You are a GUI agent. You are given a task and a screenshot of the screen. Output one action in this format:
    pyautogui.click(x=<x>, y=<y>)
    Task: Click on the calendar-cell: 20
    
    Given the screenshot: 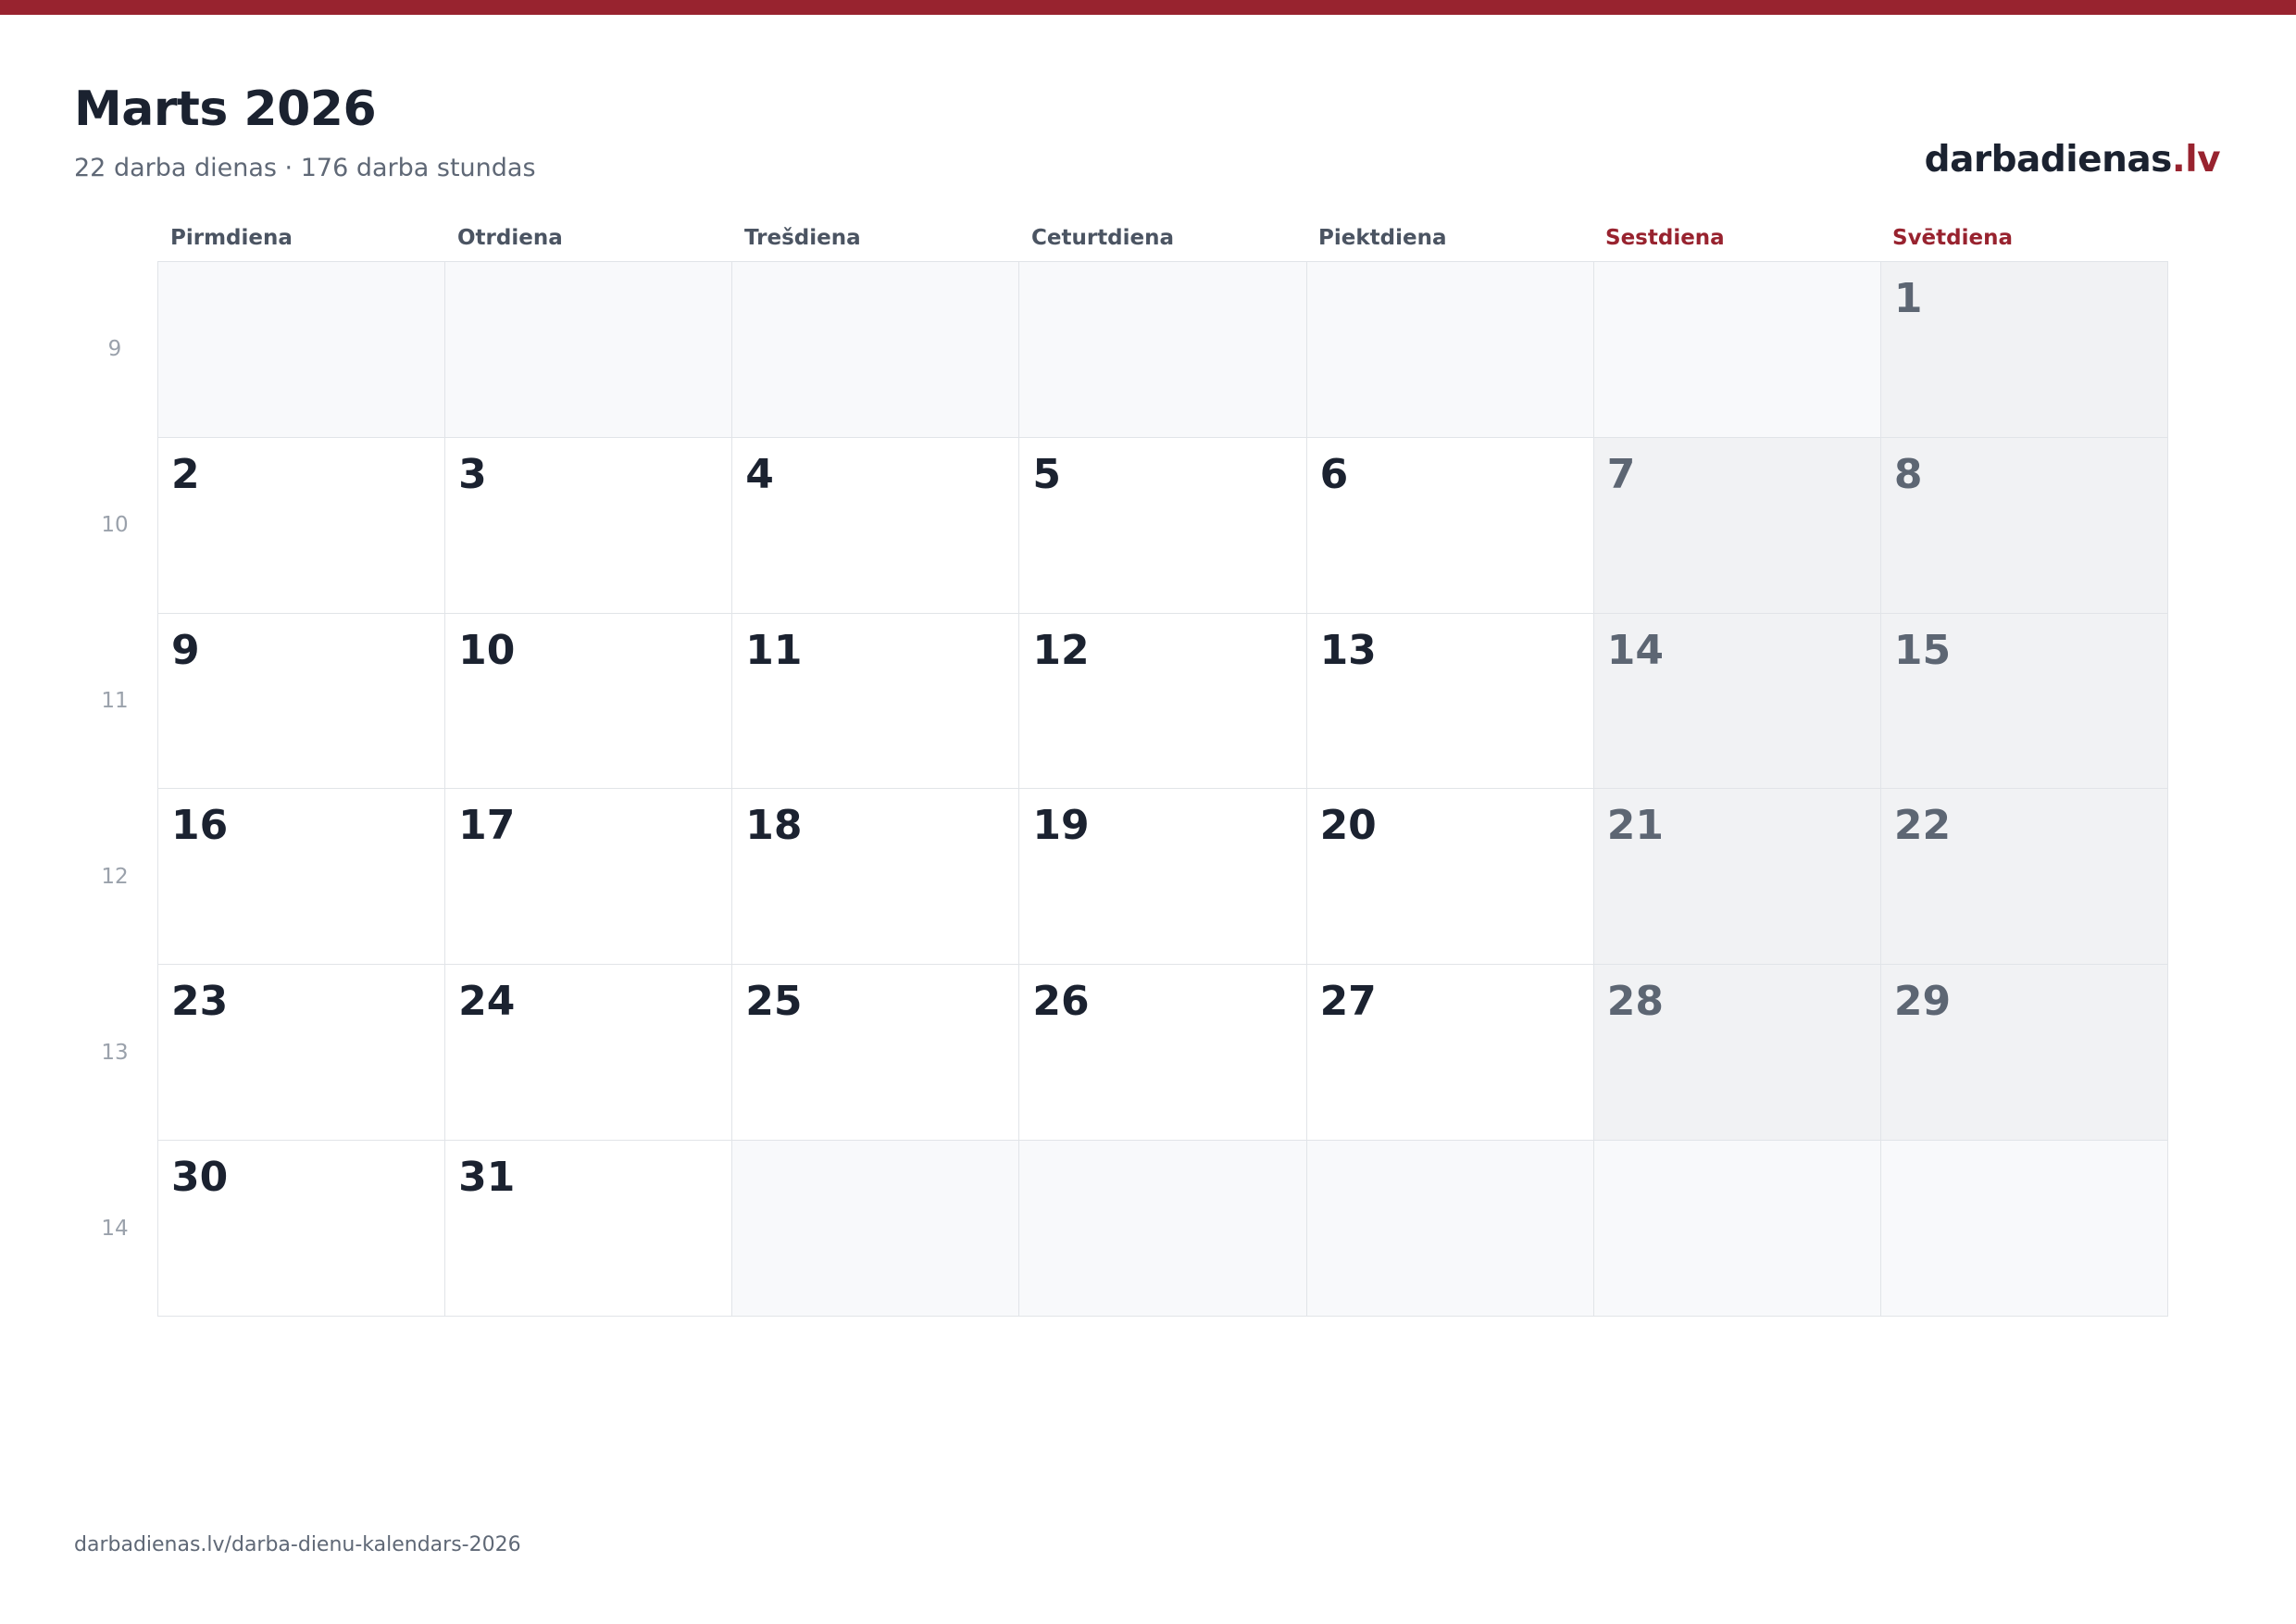 What is the action you would take?
    pyautogui.click(x=1450, y=877)
    